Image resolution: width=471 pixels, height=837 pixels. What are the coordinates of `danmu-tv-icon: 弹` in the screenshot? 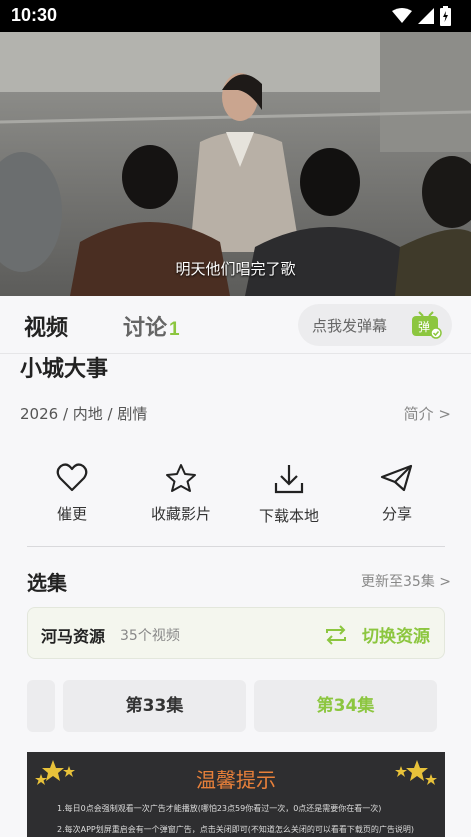 It's located at (426, 325).